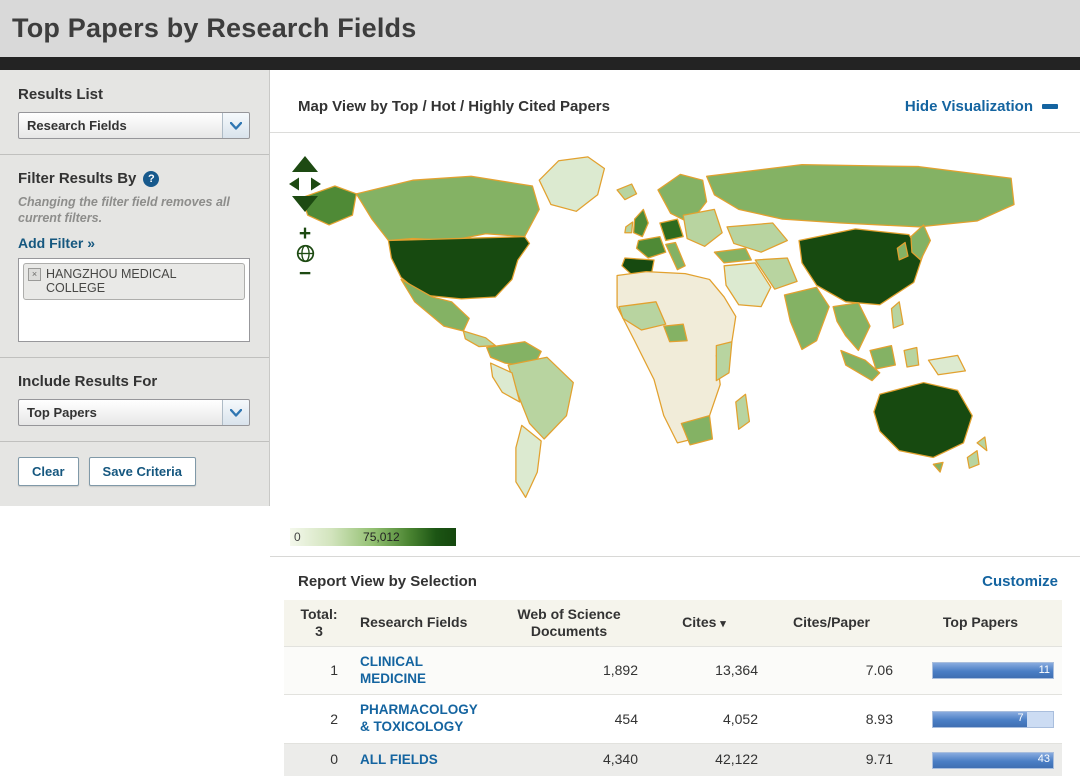  What do you see at coordinates (723, 624) in the screenshot?
I see `sort-descending-icon: ▾` at bounding box center [723, 624].